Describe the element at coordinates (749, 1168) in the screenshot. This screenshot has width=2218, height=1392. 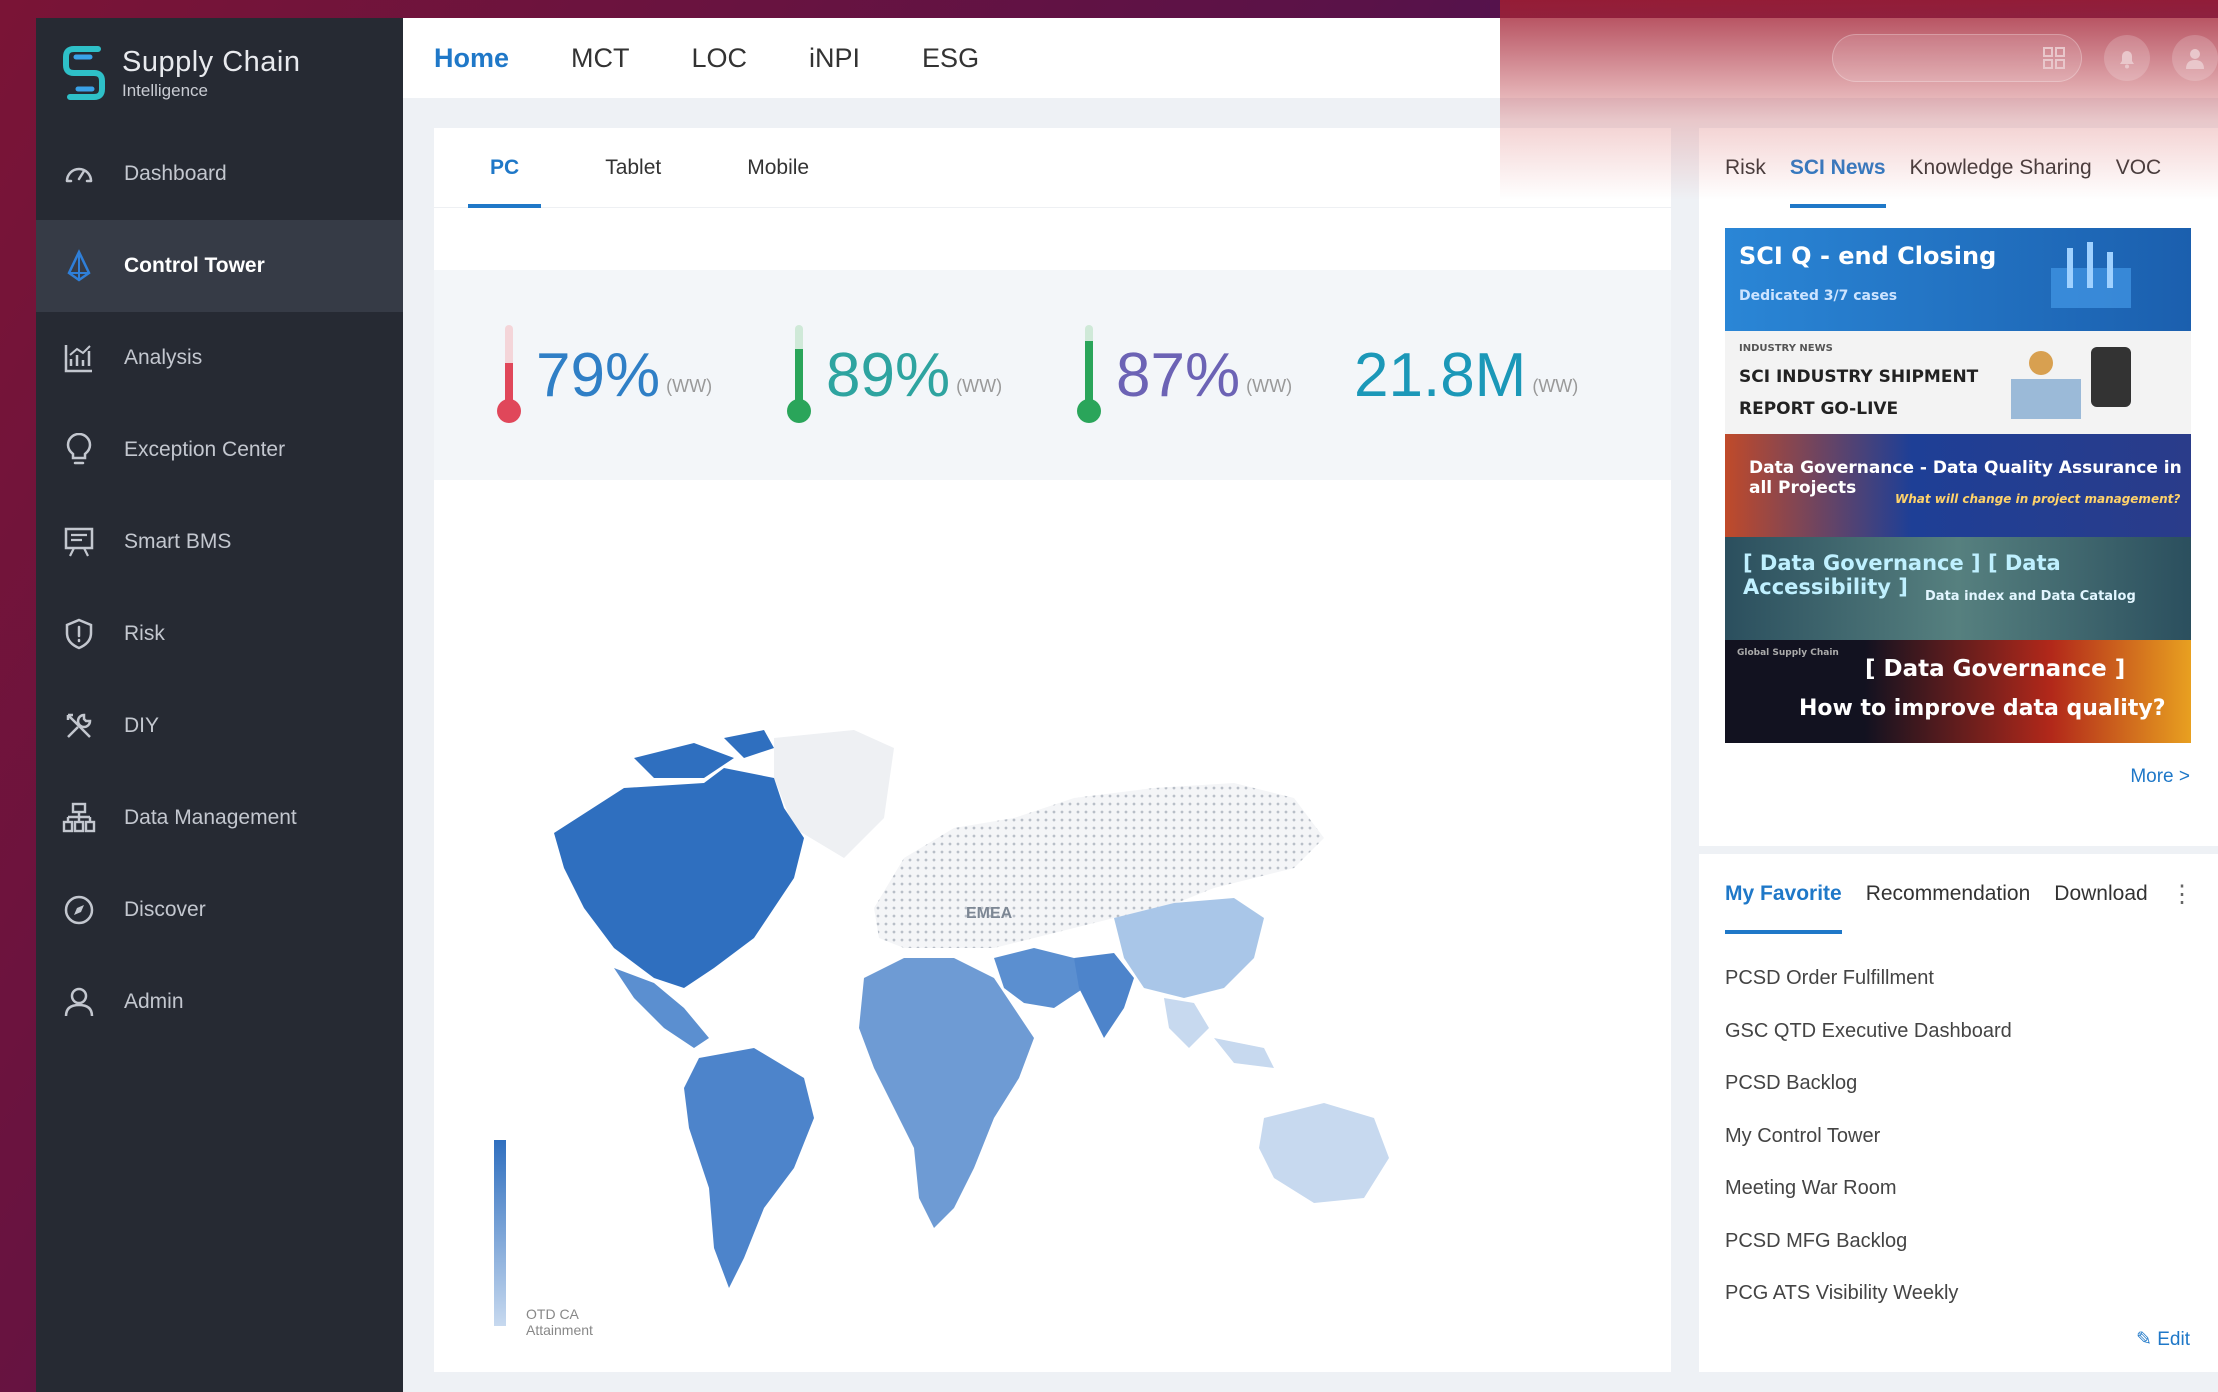
I see `map-region-south-america` at that location.